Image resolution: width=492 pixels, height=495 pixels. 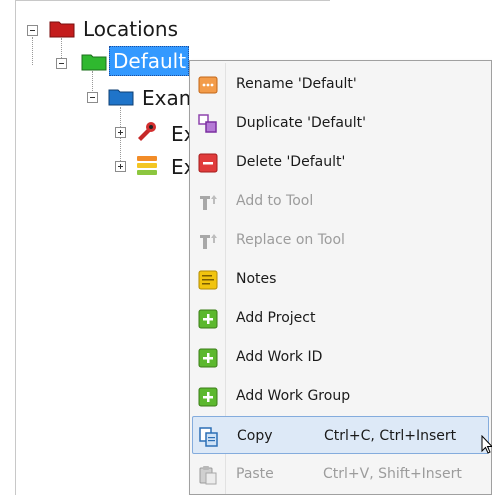 I want to click on menu-item-delete: Delete 'Default', so click(x=340, y=162).